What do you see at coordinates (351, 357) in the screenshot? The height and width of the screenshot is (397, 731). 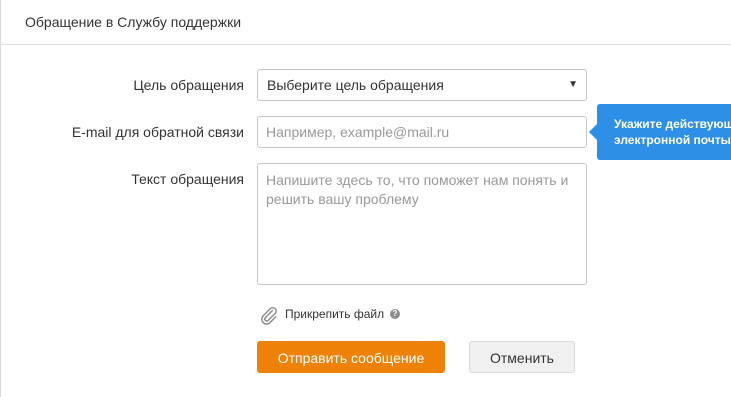 I see `send-message-button: Отправить сообщение` at bounding box center [351, 357].